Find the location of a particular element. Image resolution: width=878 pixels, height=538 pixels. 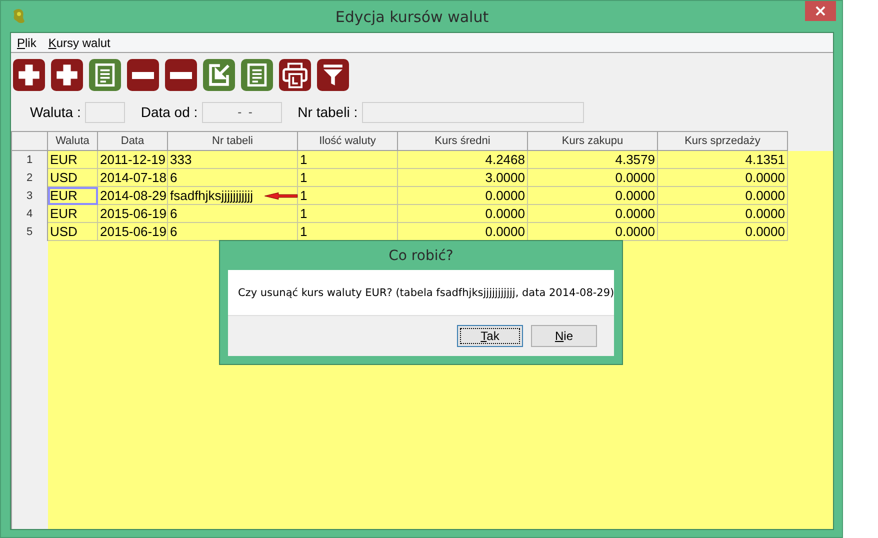

table-cell: 4.3579 is located at coordinates (593, 160).